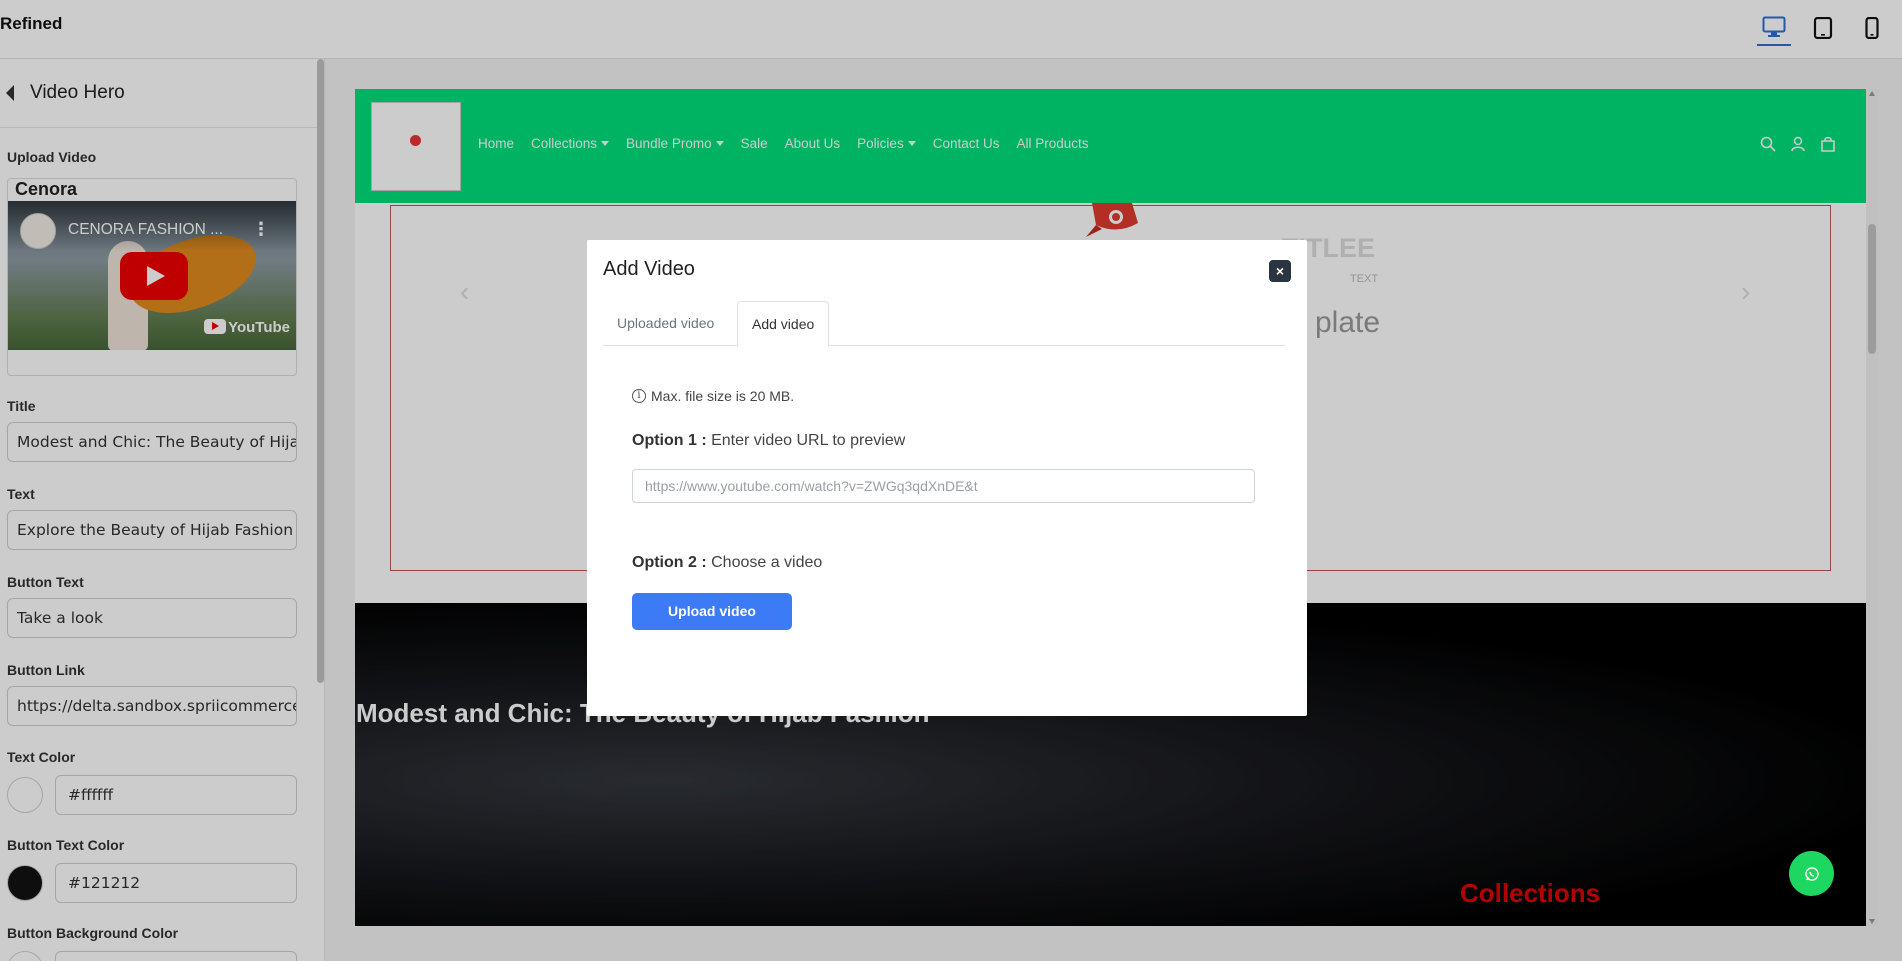 The image size is (1902, 961). Describe the element at coordinates (665, 323) in the screenshot. I see `tab-uploaded-video: Uploaded video` at that location.